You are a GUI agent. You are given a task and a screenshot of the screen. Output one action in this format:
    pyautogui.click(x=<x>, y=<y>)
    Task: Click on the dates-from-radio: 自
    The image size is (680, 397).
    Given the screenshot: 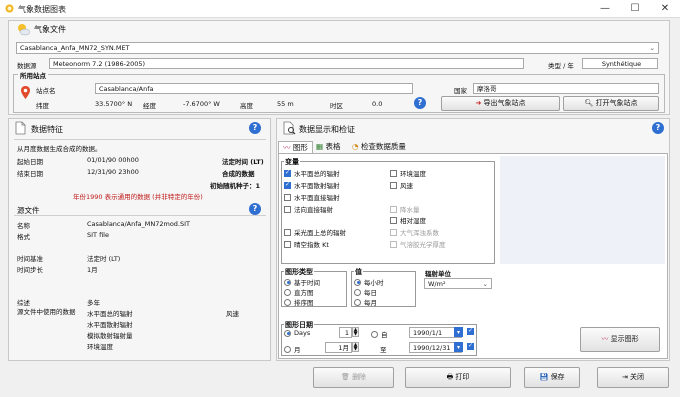 What is the action you would take?
    pyautogui.click(x=379, y=334)
    